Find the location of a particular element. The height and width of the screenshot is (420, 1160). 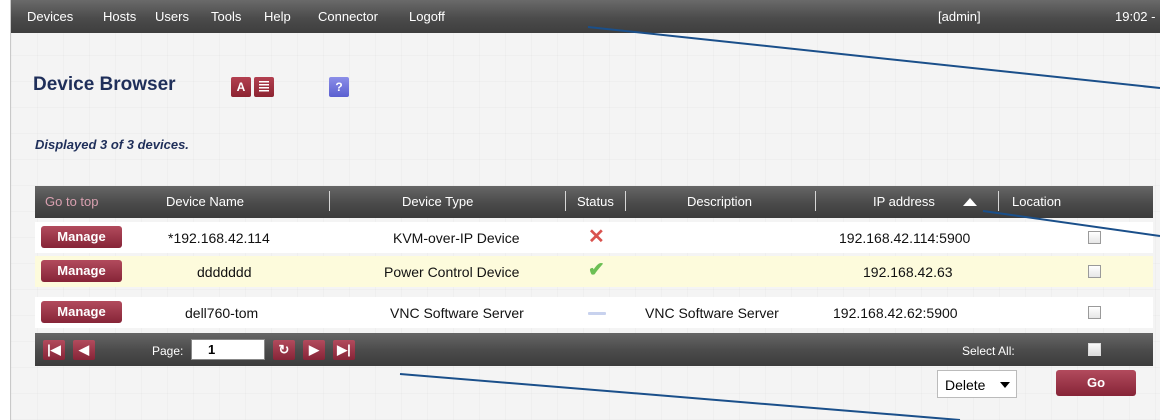

next-page-icon: ▶ is located at coordinates (314, 350).